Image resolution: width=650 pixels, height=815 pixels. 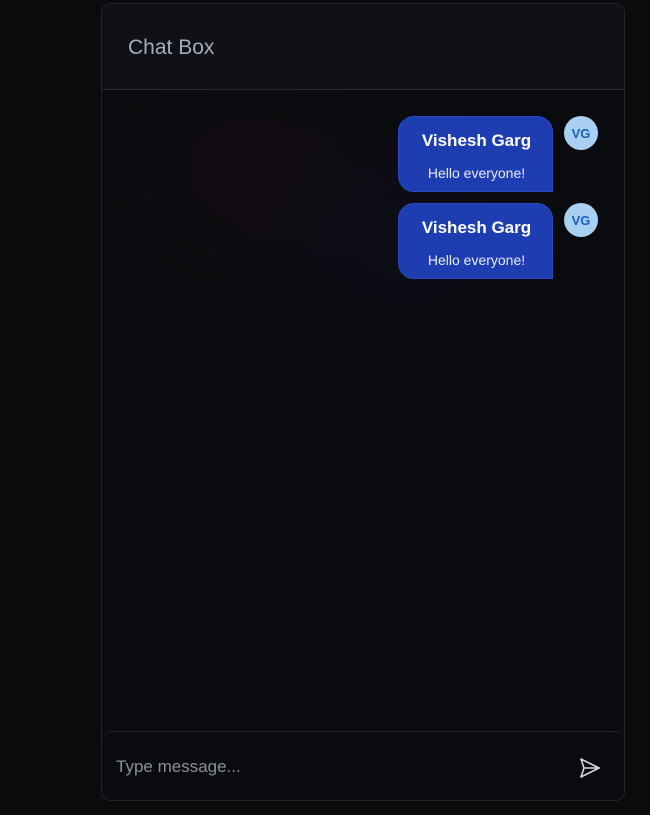 I want to click on message-composer, so click(x=363, y=765).